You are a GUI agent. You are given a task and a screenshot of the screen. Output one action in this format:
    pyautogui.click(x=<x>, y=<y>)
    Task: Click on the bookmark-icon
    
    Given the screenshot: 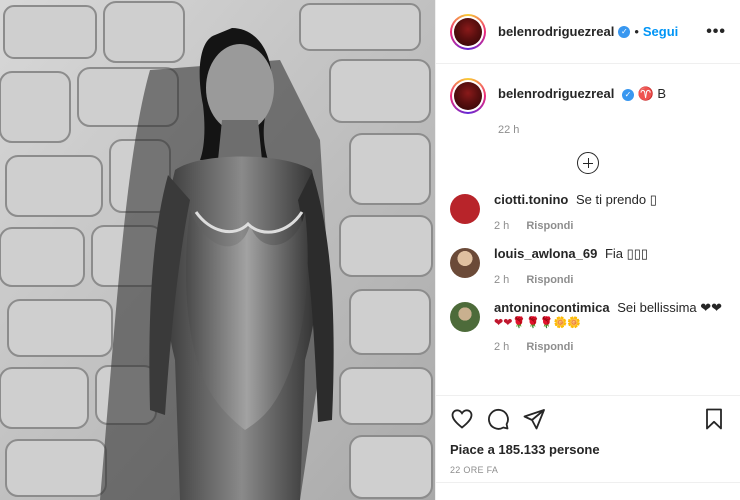 What is the action you would take?
    pyautogui.click(x=714, y=419)
    